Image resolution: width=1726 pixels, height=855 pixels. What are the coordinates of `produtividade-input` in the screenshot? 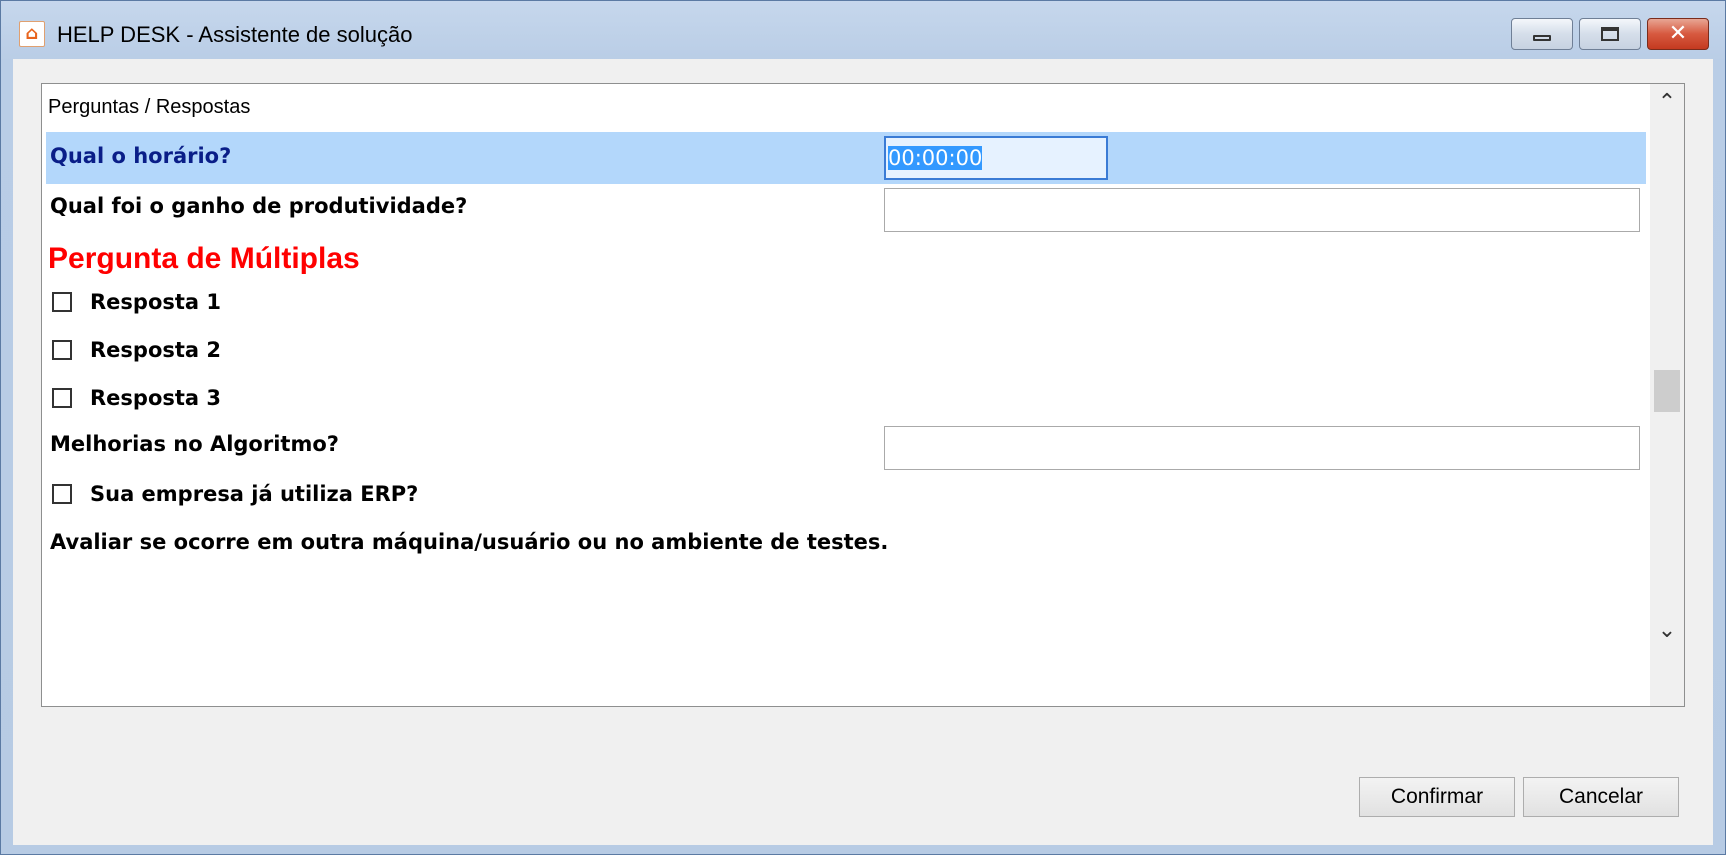 It's located at (1262, 210).